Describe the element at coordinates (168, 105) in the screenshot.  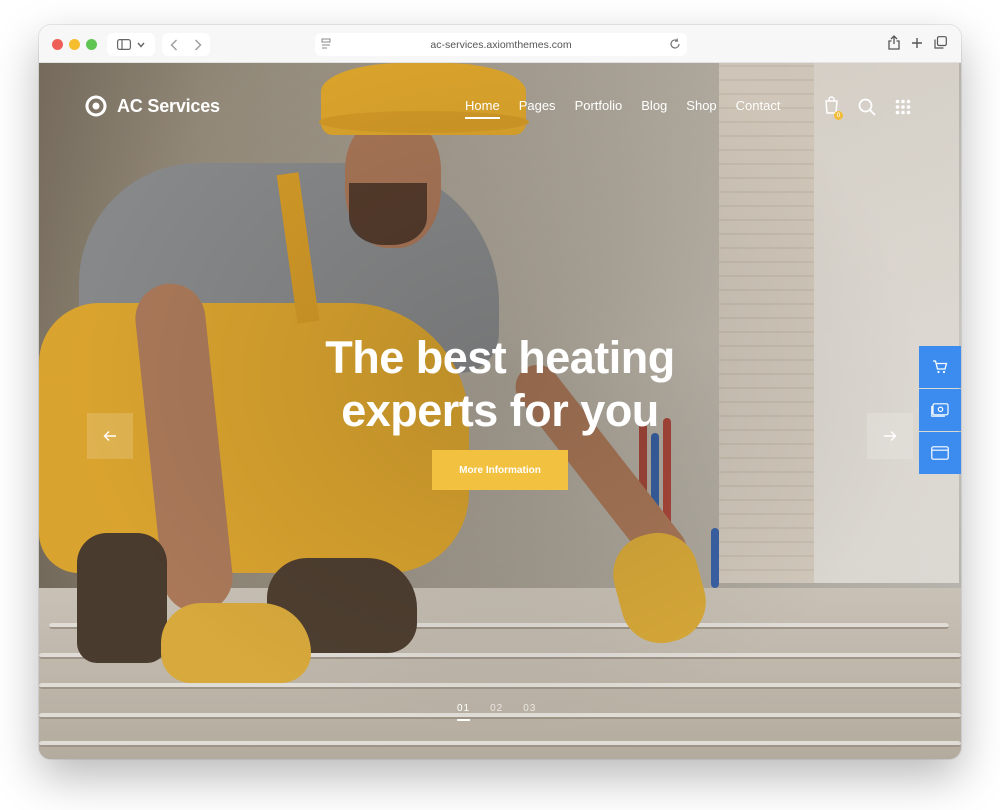
I see `logo-text: AC Services` at that location.